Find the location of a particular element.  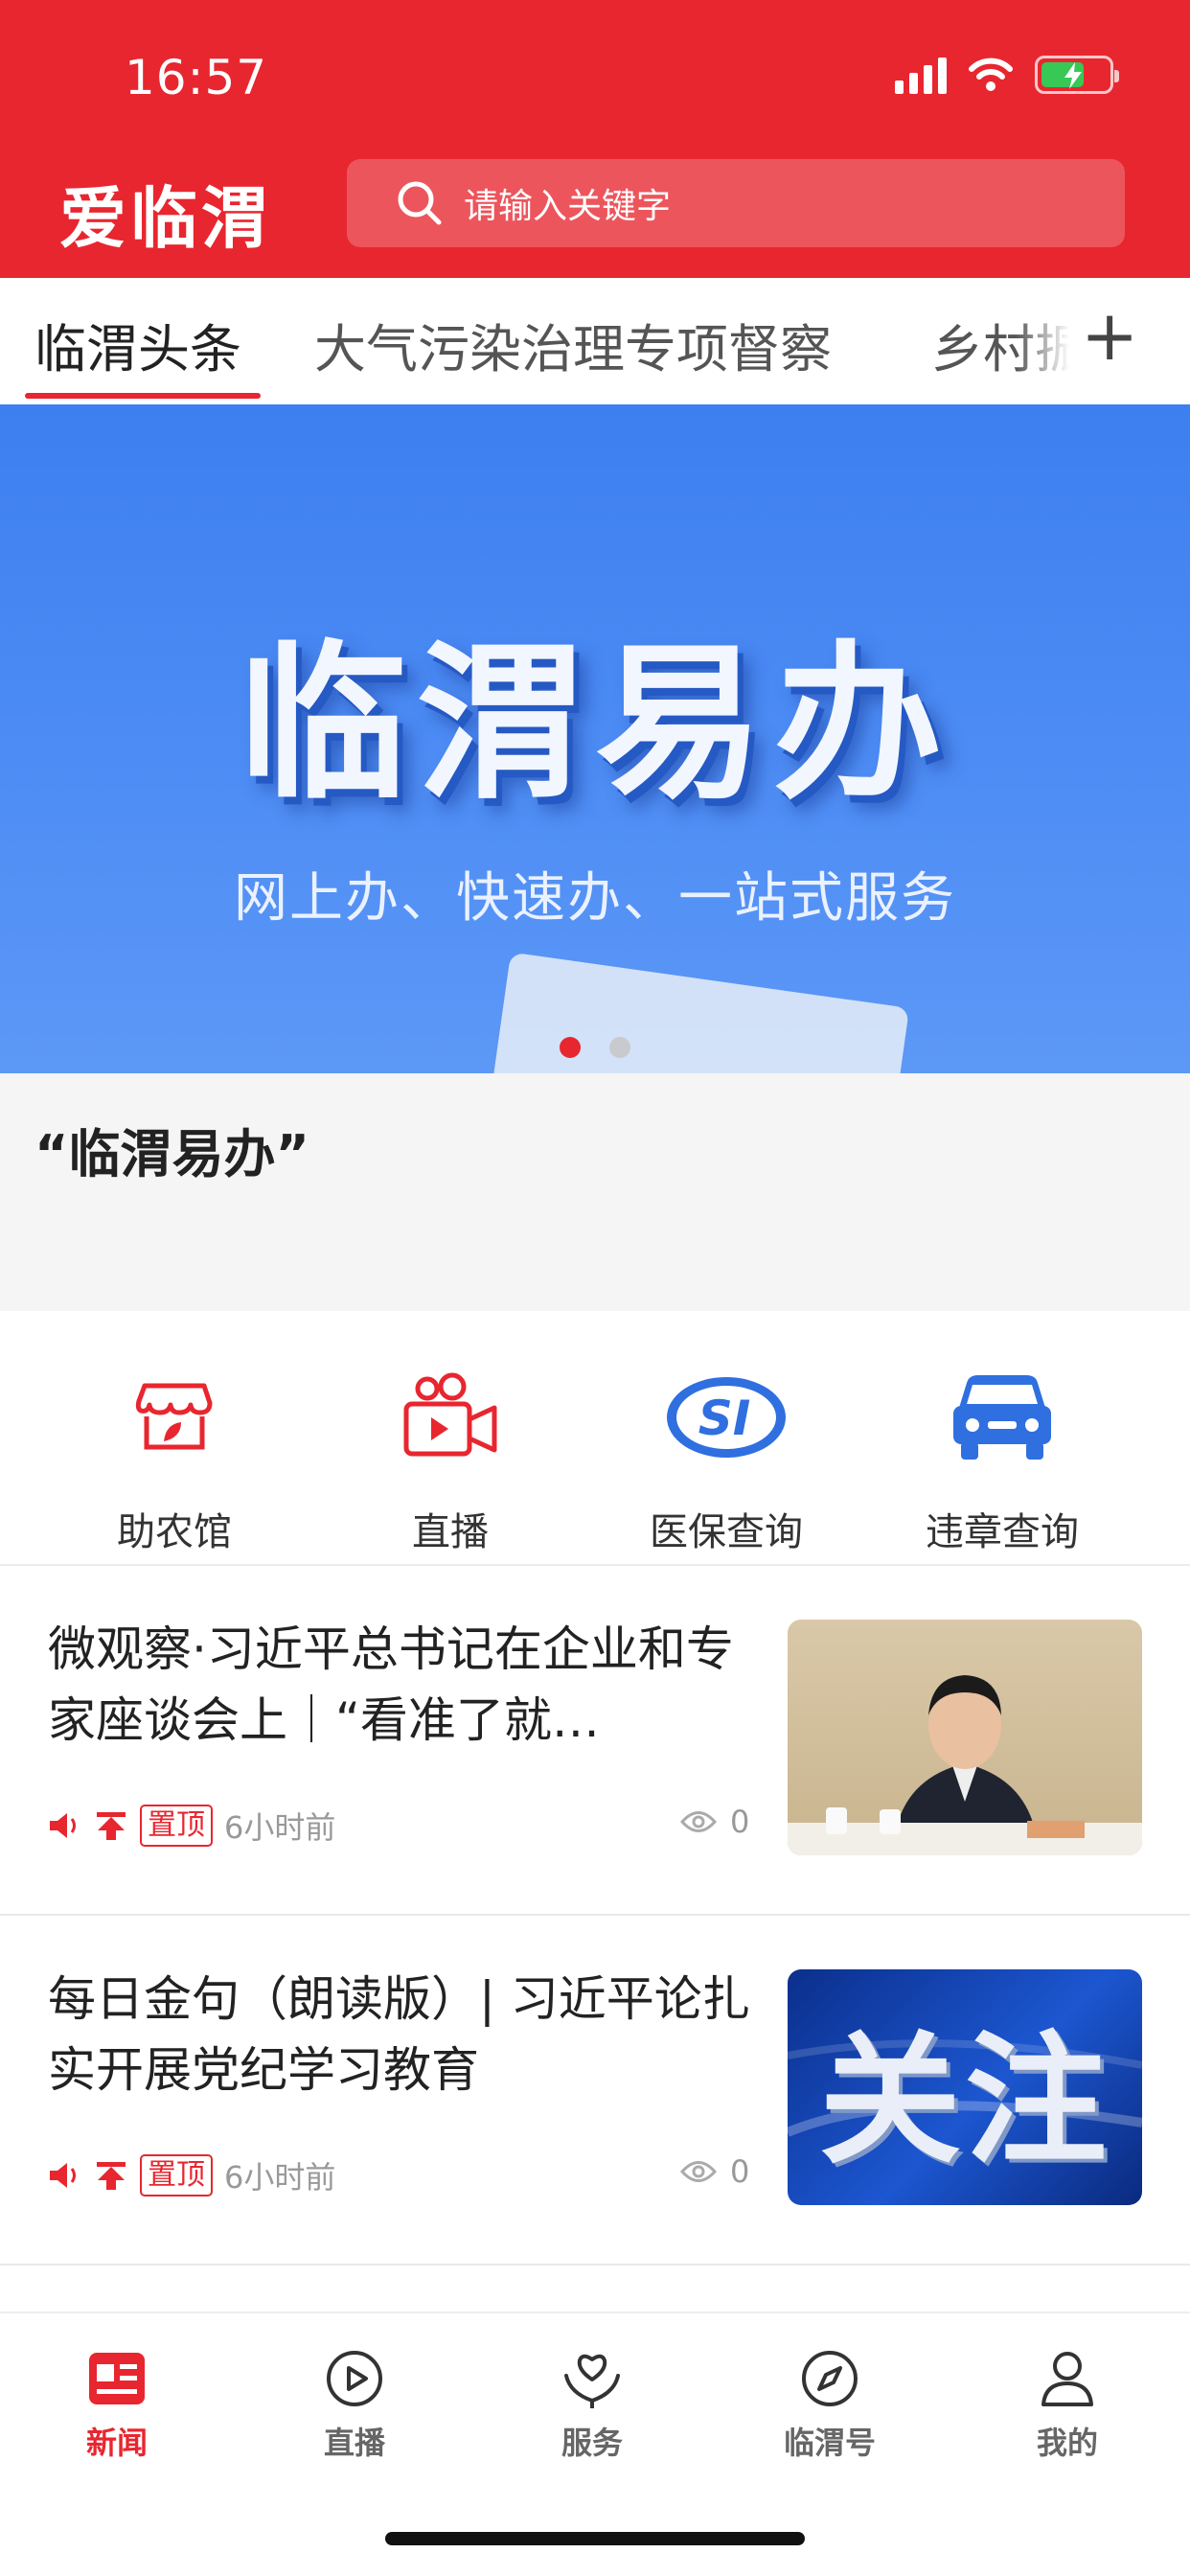

nav-news: 新闻 is located at coordinates (117, 2403).